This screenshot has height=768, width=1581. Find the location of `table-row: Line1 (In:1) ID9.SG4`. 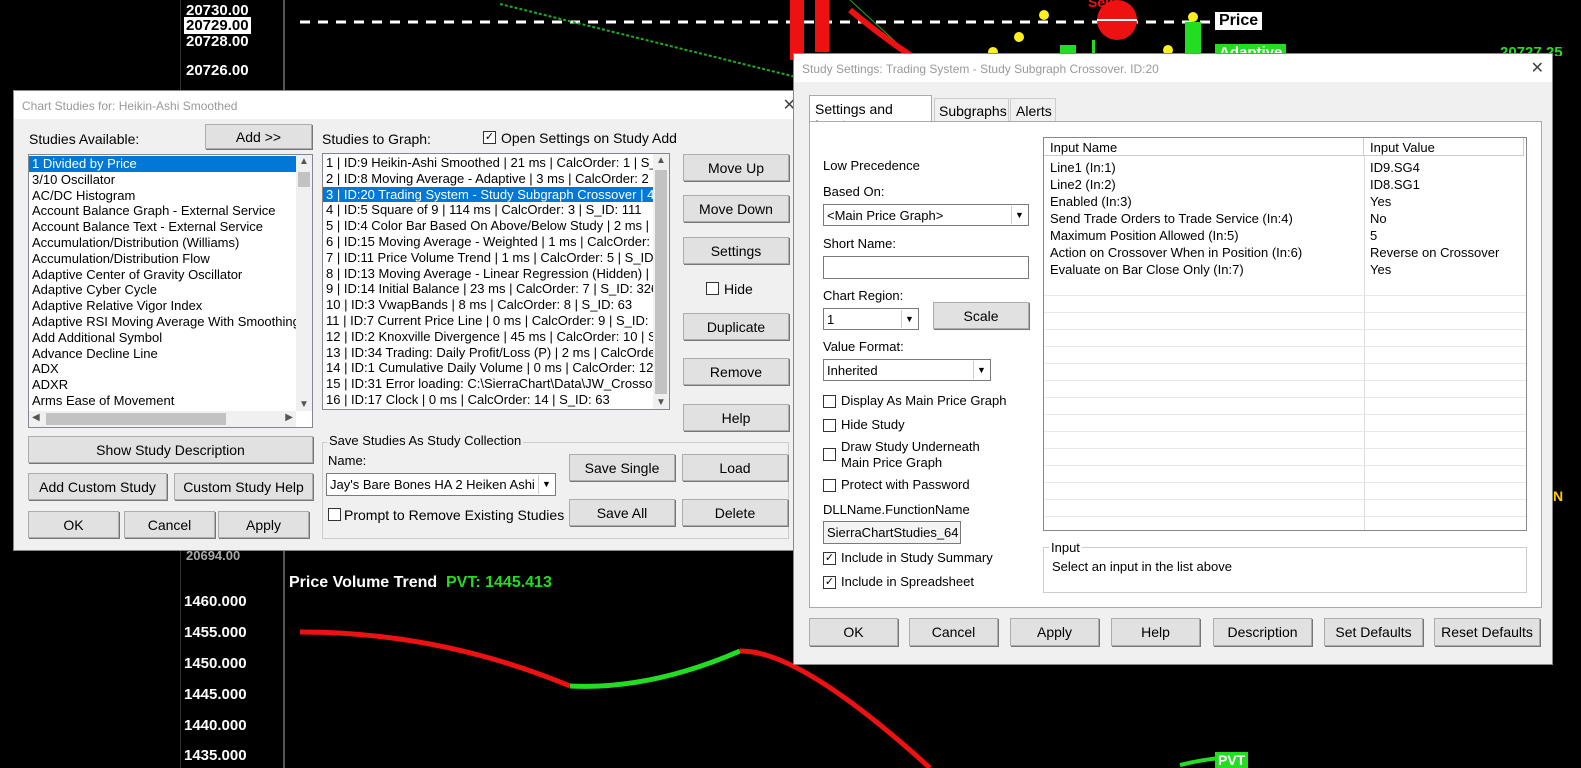

table-row: Line1 (In:1) ID9.SG4 is located at coordinates (1285, 167).